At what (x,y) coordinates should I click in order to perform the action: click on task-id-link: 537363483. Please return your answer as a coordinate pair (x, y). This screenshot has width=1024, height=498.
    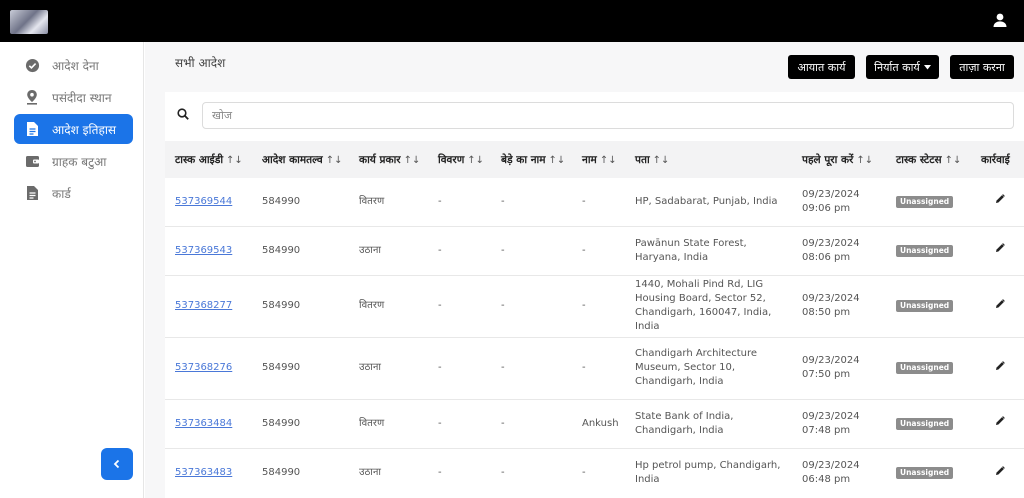
    Looking at the image, I should click on (203, 472).